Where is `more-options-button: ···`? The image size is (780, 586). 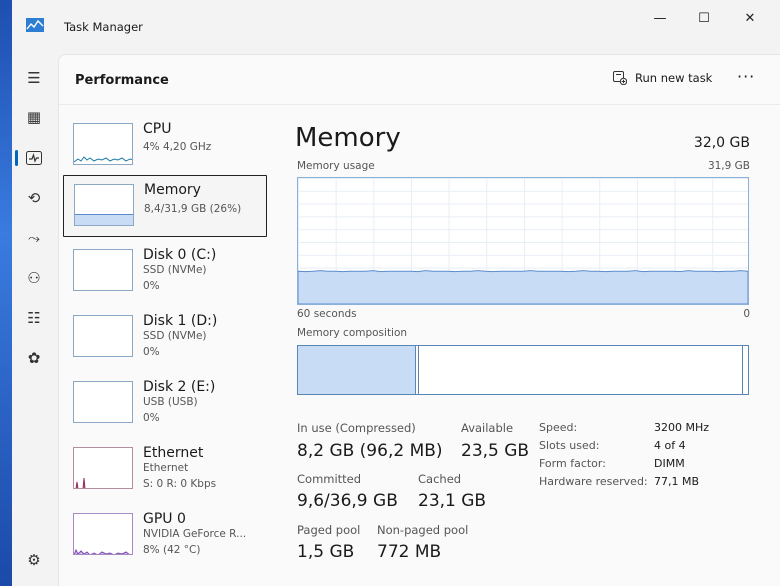
more-options-button: ··· is located at coordinates (746, 76).